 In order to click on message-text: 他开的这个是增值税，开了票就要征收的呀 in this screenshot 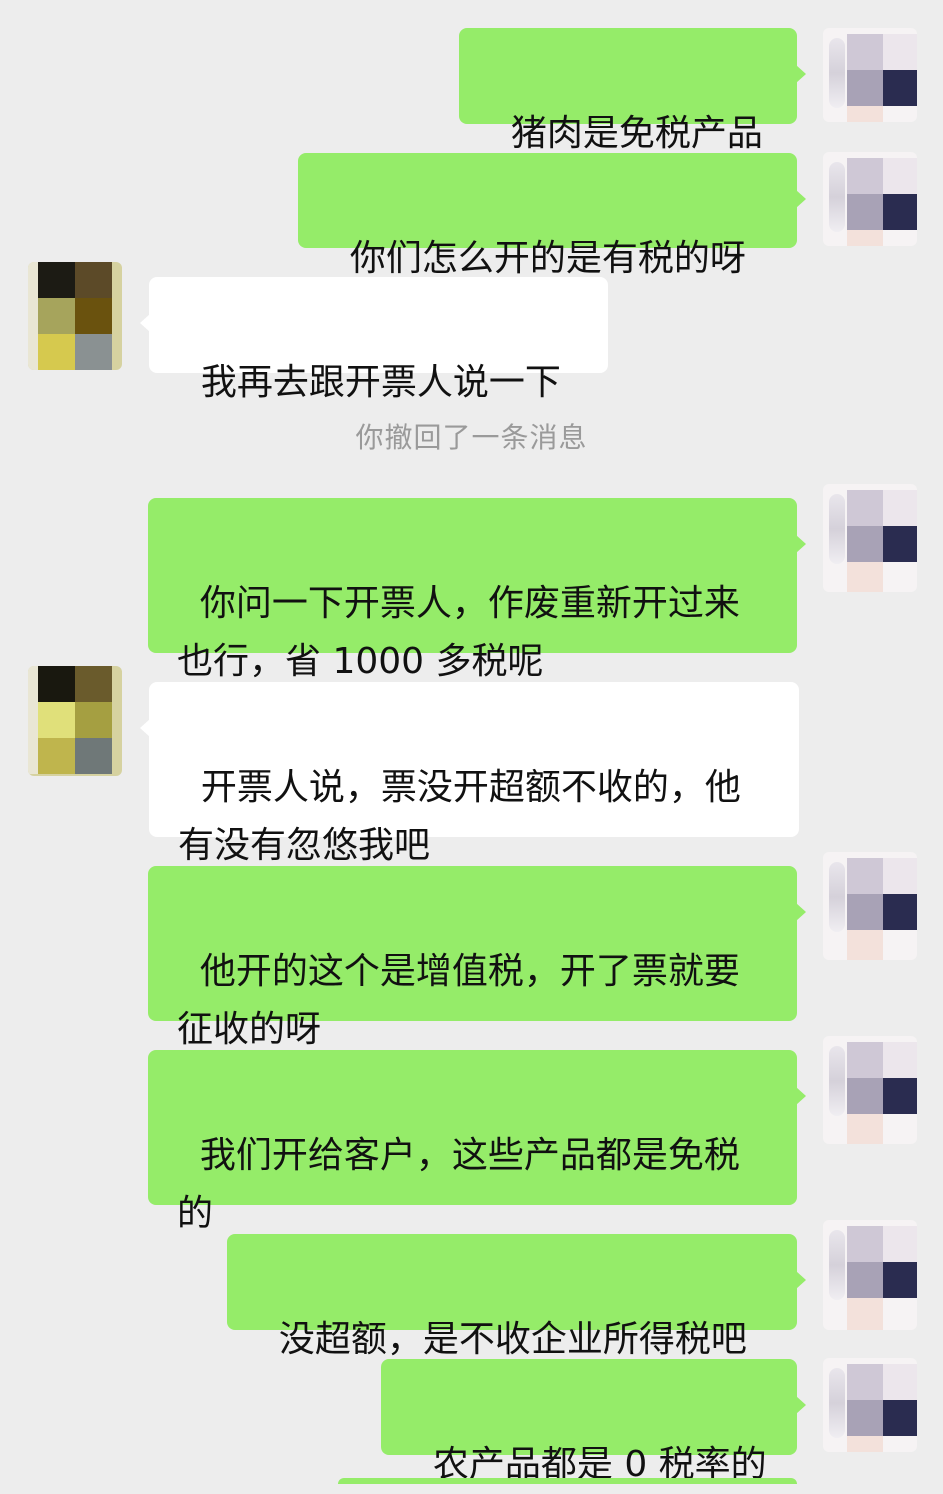, I will do `click(458, 1000)`.